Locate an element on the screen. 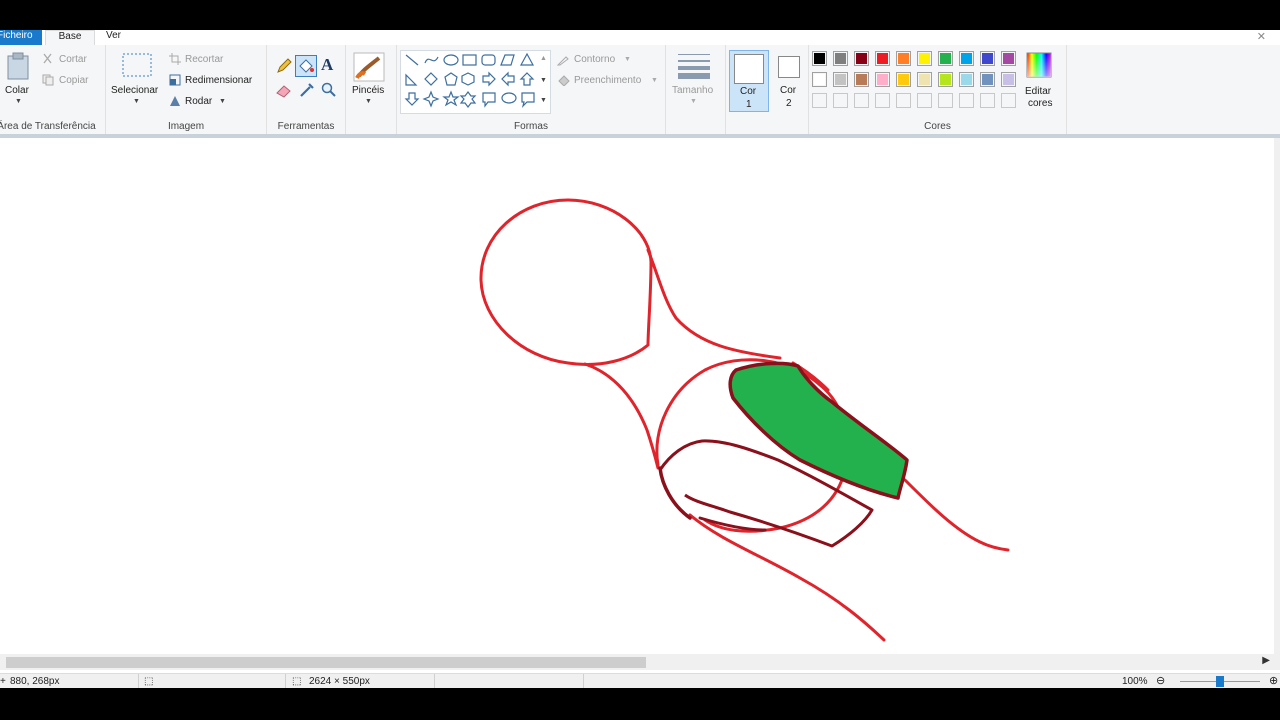 Image resolution: width=1280 pixels, height=720 pixels. cursor-position-icon: + is located at coordinates (3, 681).